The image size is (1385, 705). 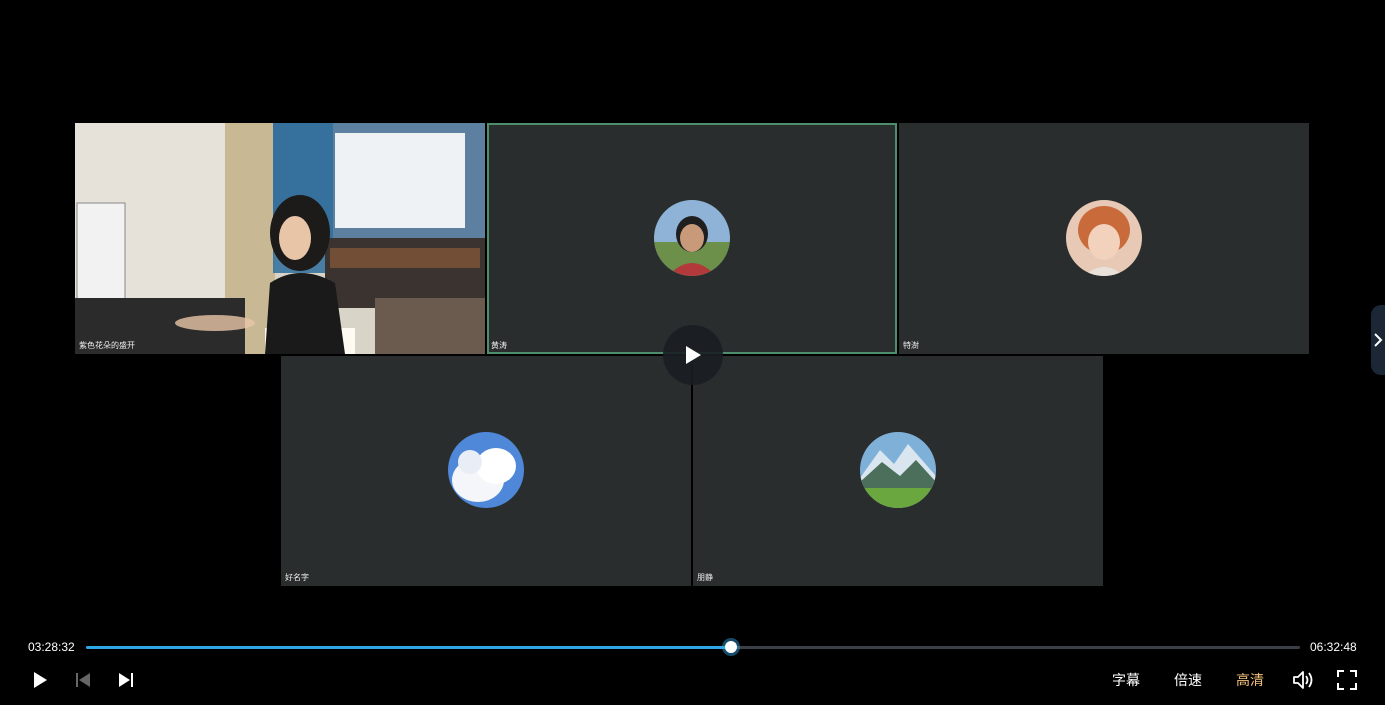 I want to click on participant-name: 特澍, so click(x=911, y=345).